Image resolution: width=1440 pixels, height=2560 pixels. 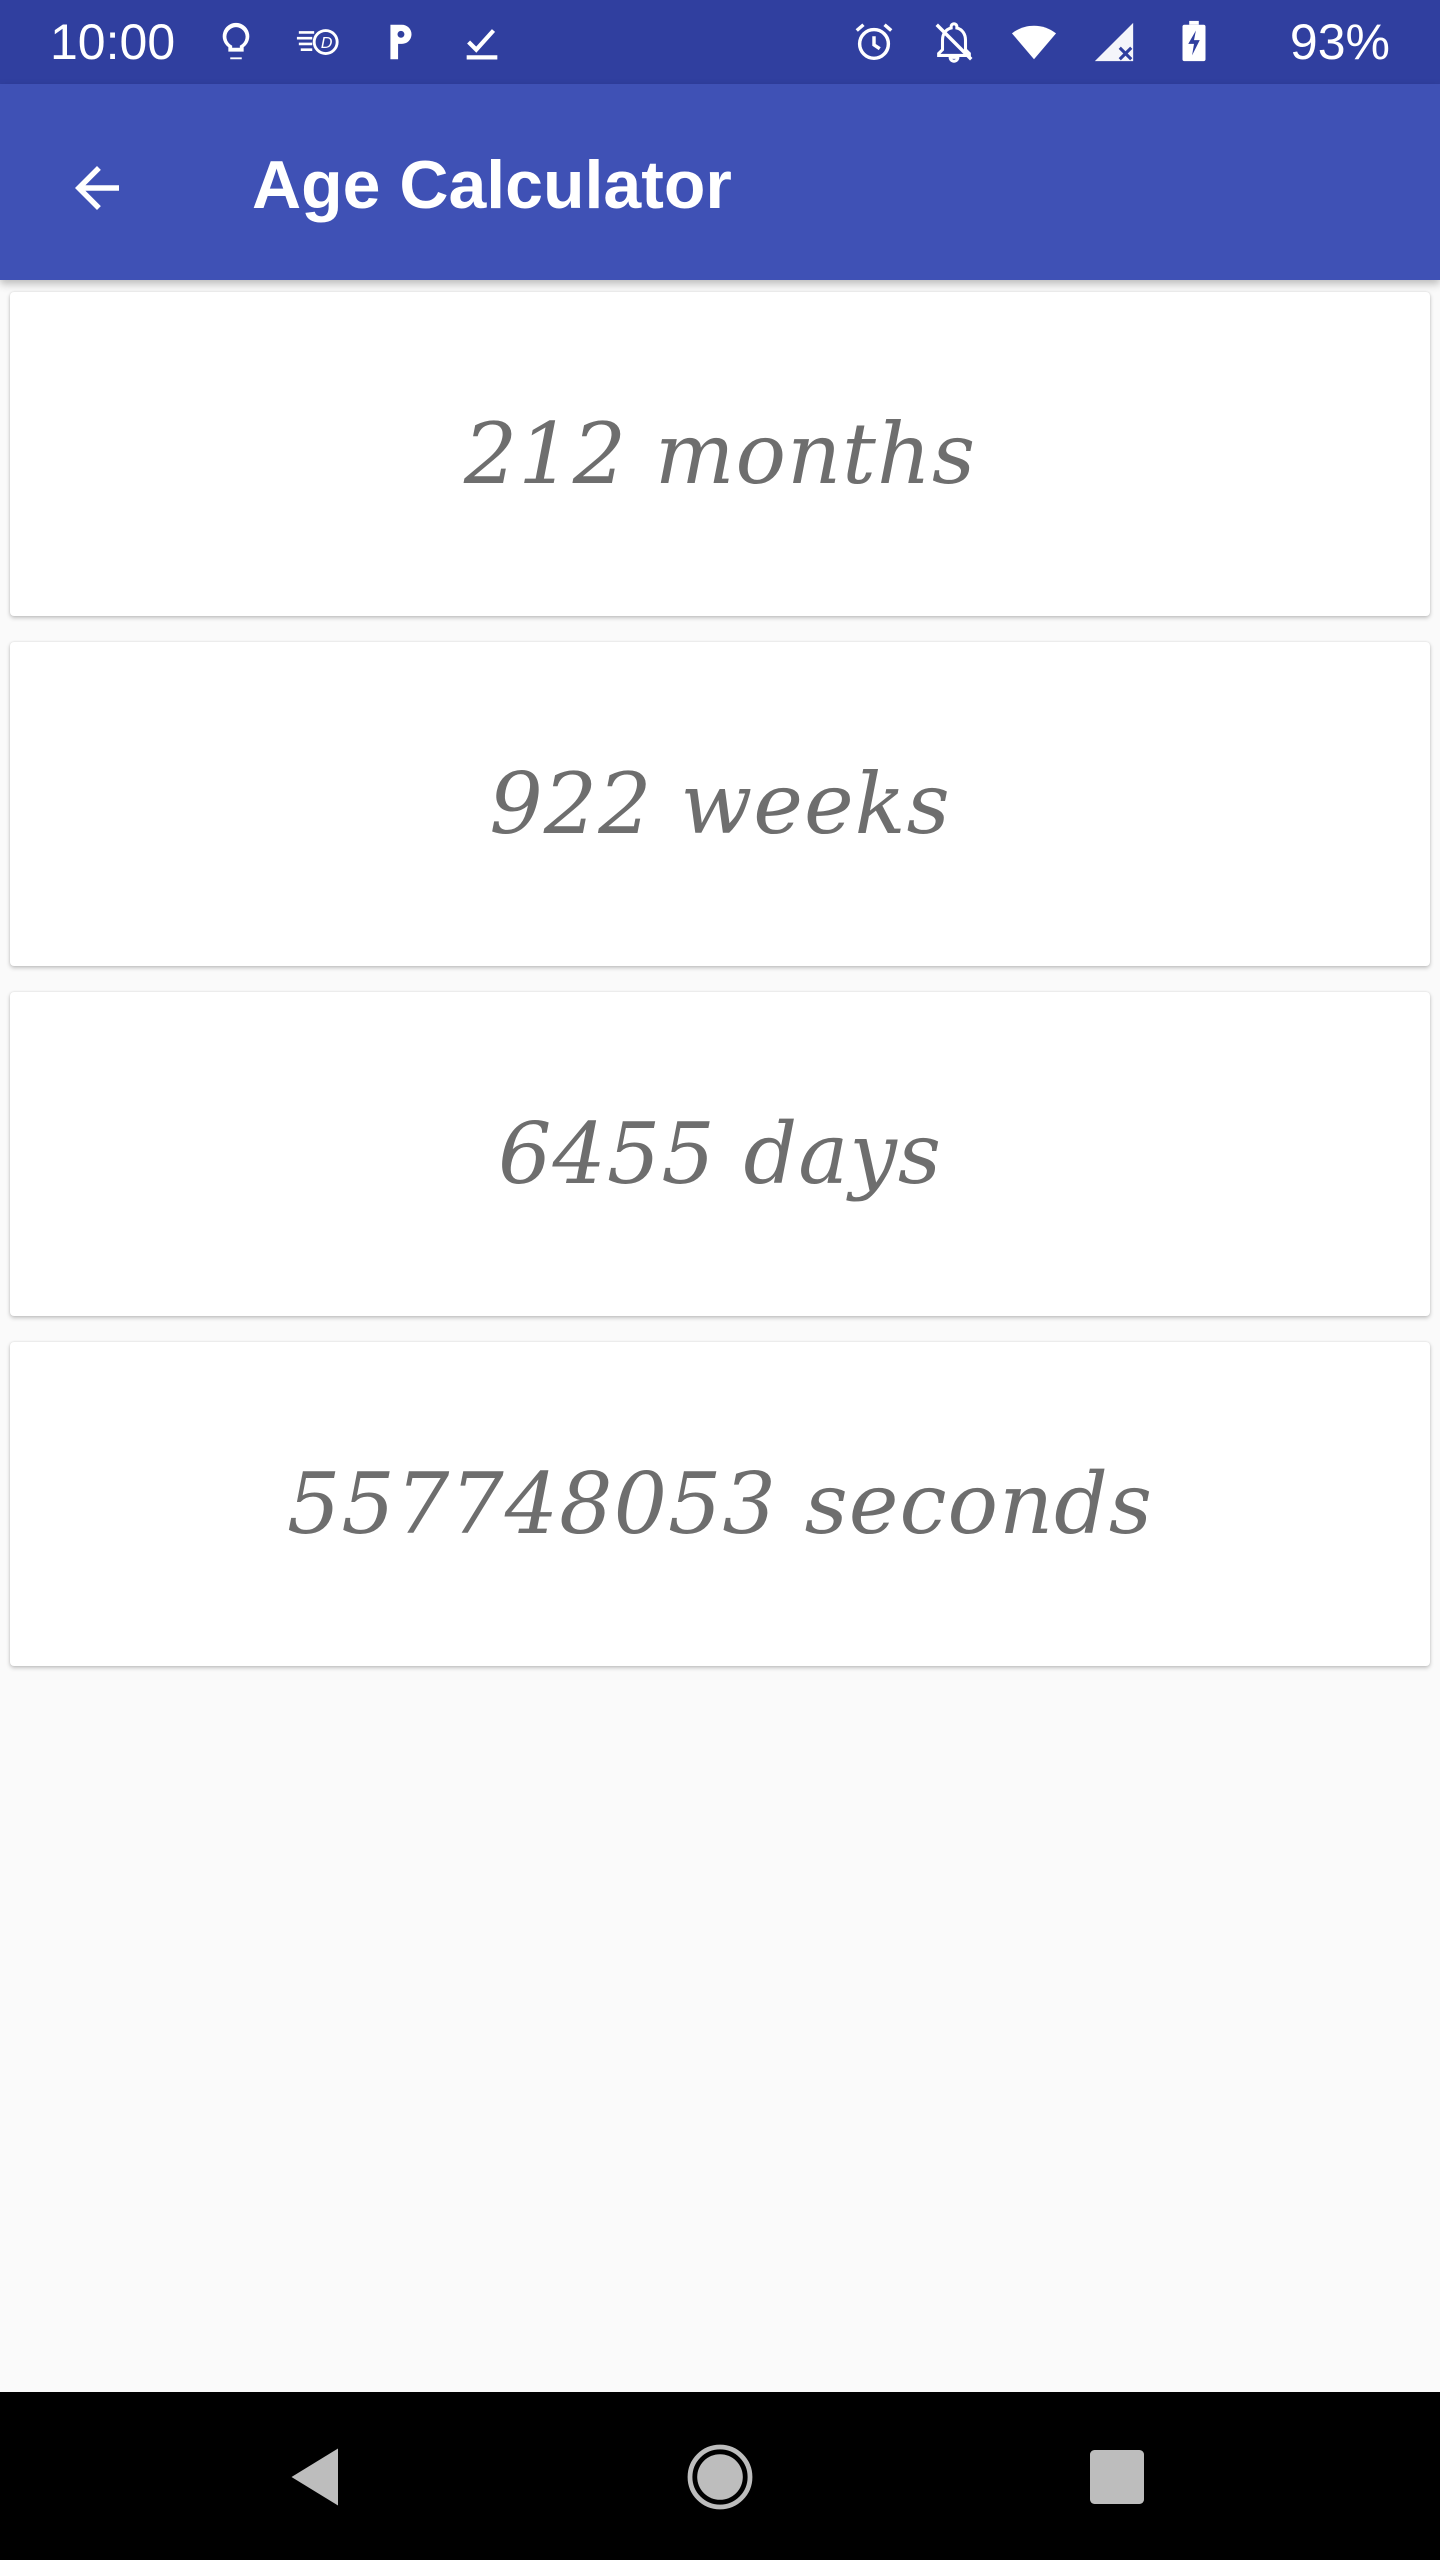 I want to click on nav-back-button, so click(x=317, y=2477).